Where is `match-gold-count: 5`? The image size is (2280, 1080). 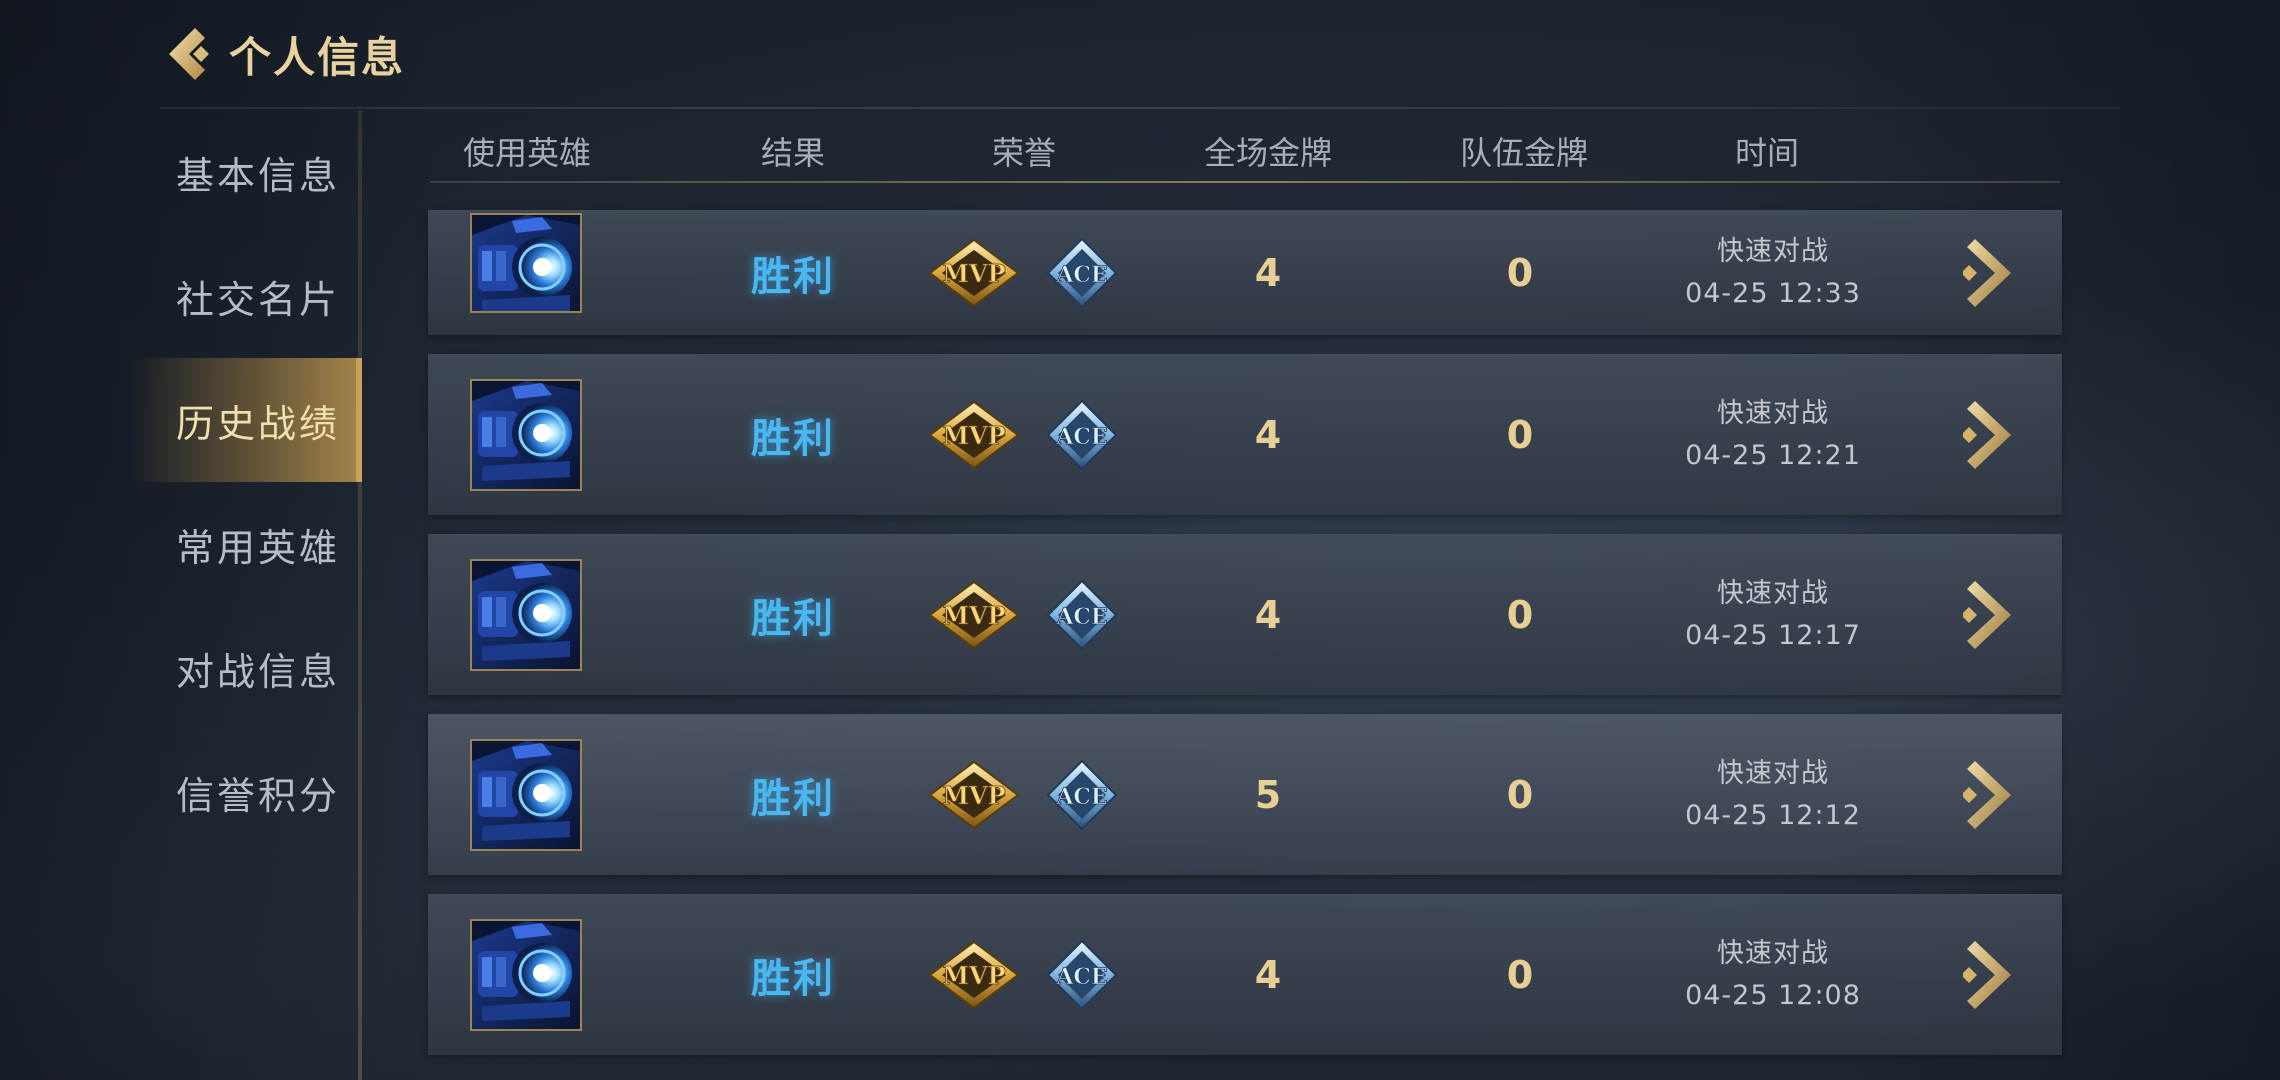
match-gold-count: 5 is located at coordinates (1268, 795).